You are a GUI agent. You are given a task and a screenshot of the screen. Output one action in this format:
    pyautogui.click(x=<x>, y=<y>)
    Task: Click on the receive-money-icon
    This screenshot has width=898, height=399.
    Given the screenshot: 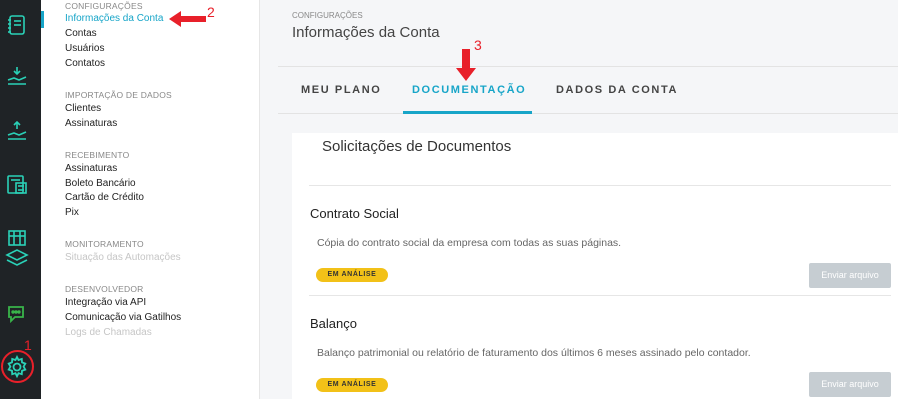 What is the action you would take?
    pyautogui.click(x=17, y=76)
    